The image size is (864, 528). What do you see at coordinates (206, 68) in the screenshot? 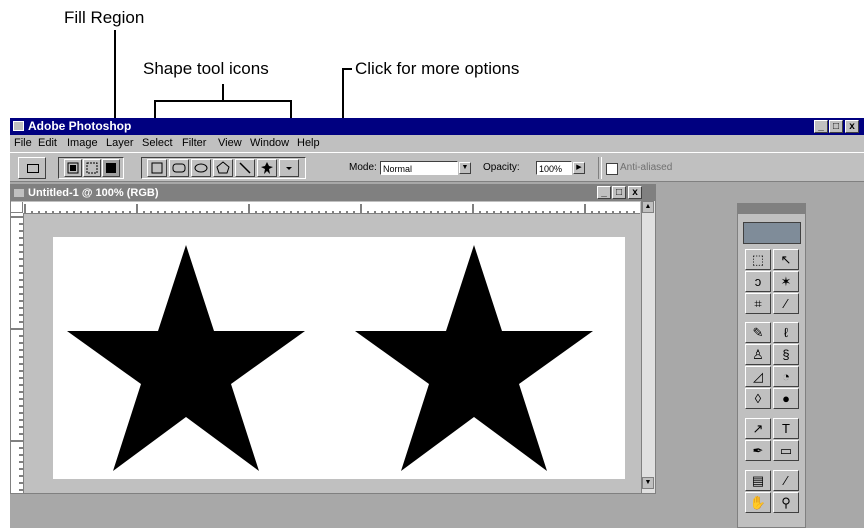
I see `callout-shape-tool-icons: Shape tool icons` at bounding box center [206, 68].